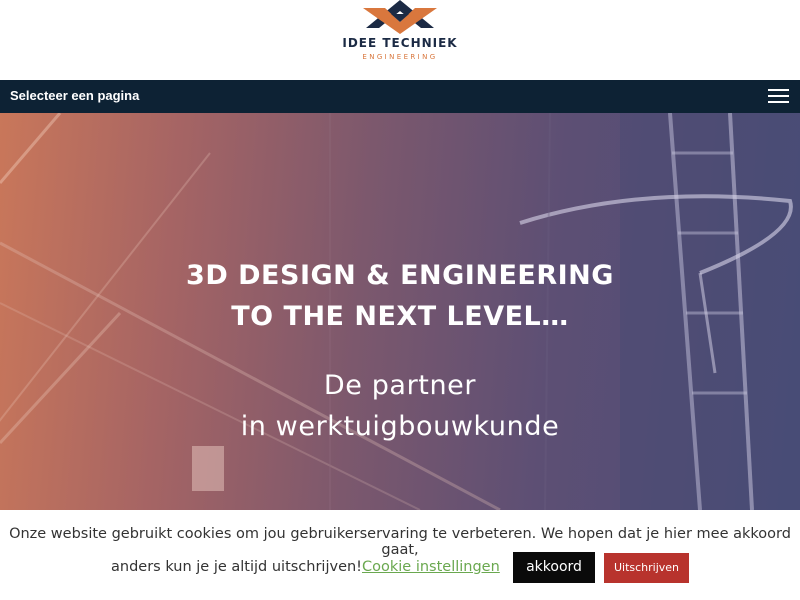 The image size is (800, 600). Describe the element at coordinates (400, 426) in the screenshot. I see `hero-subtitle-line2: in werktuigbouwkunde` at that location.